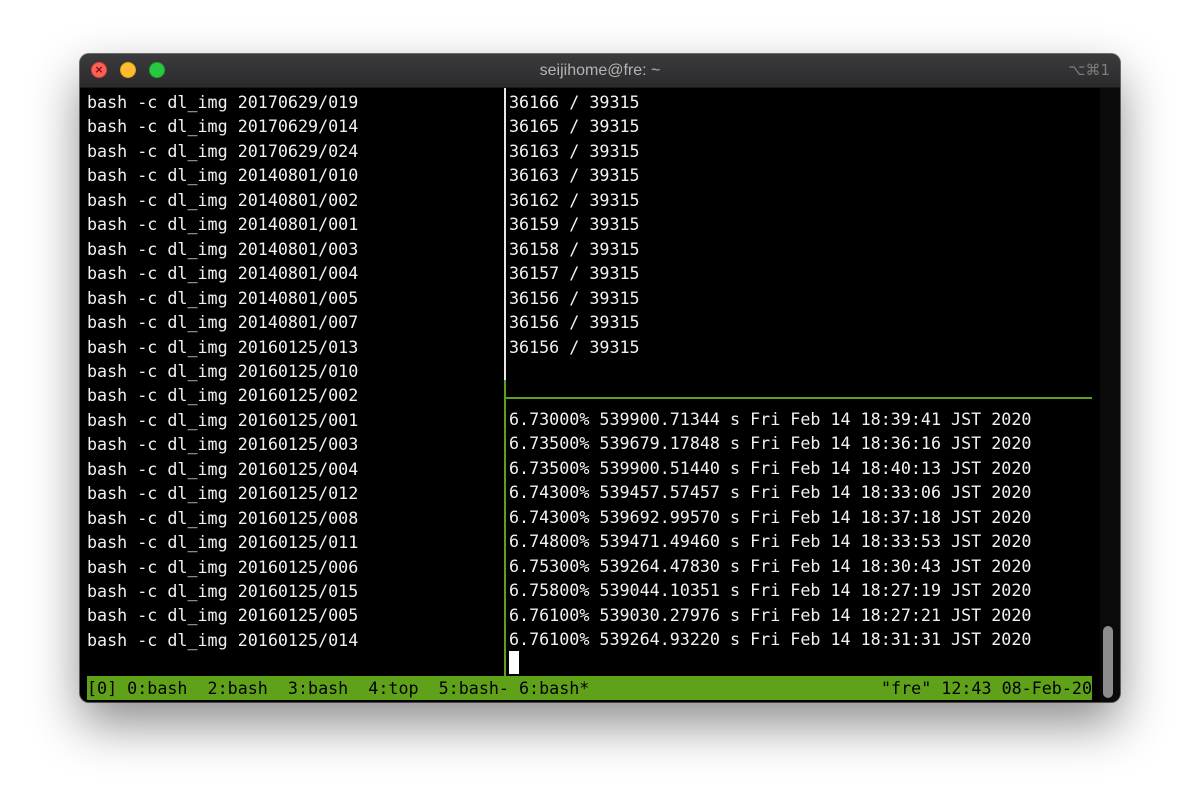 The image size is (1200, 809). Describe the element at coordinates (223, 566) in the screenshot. I see `terminal-line: bash -c dl_img 20160125/006` at that location.